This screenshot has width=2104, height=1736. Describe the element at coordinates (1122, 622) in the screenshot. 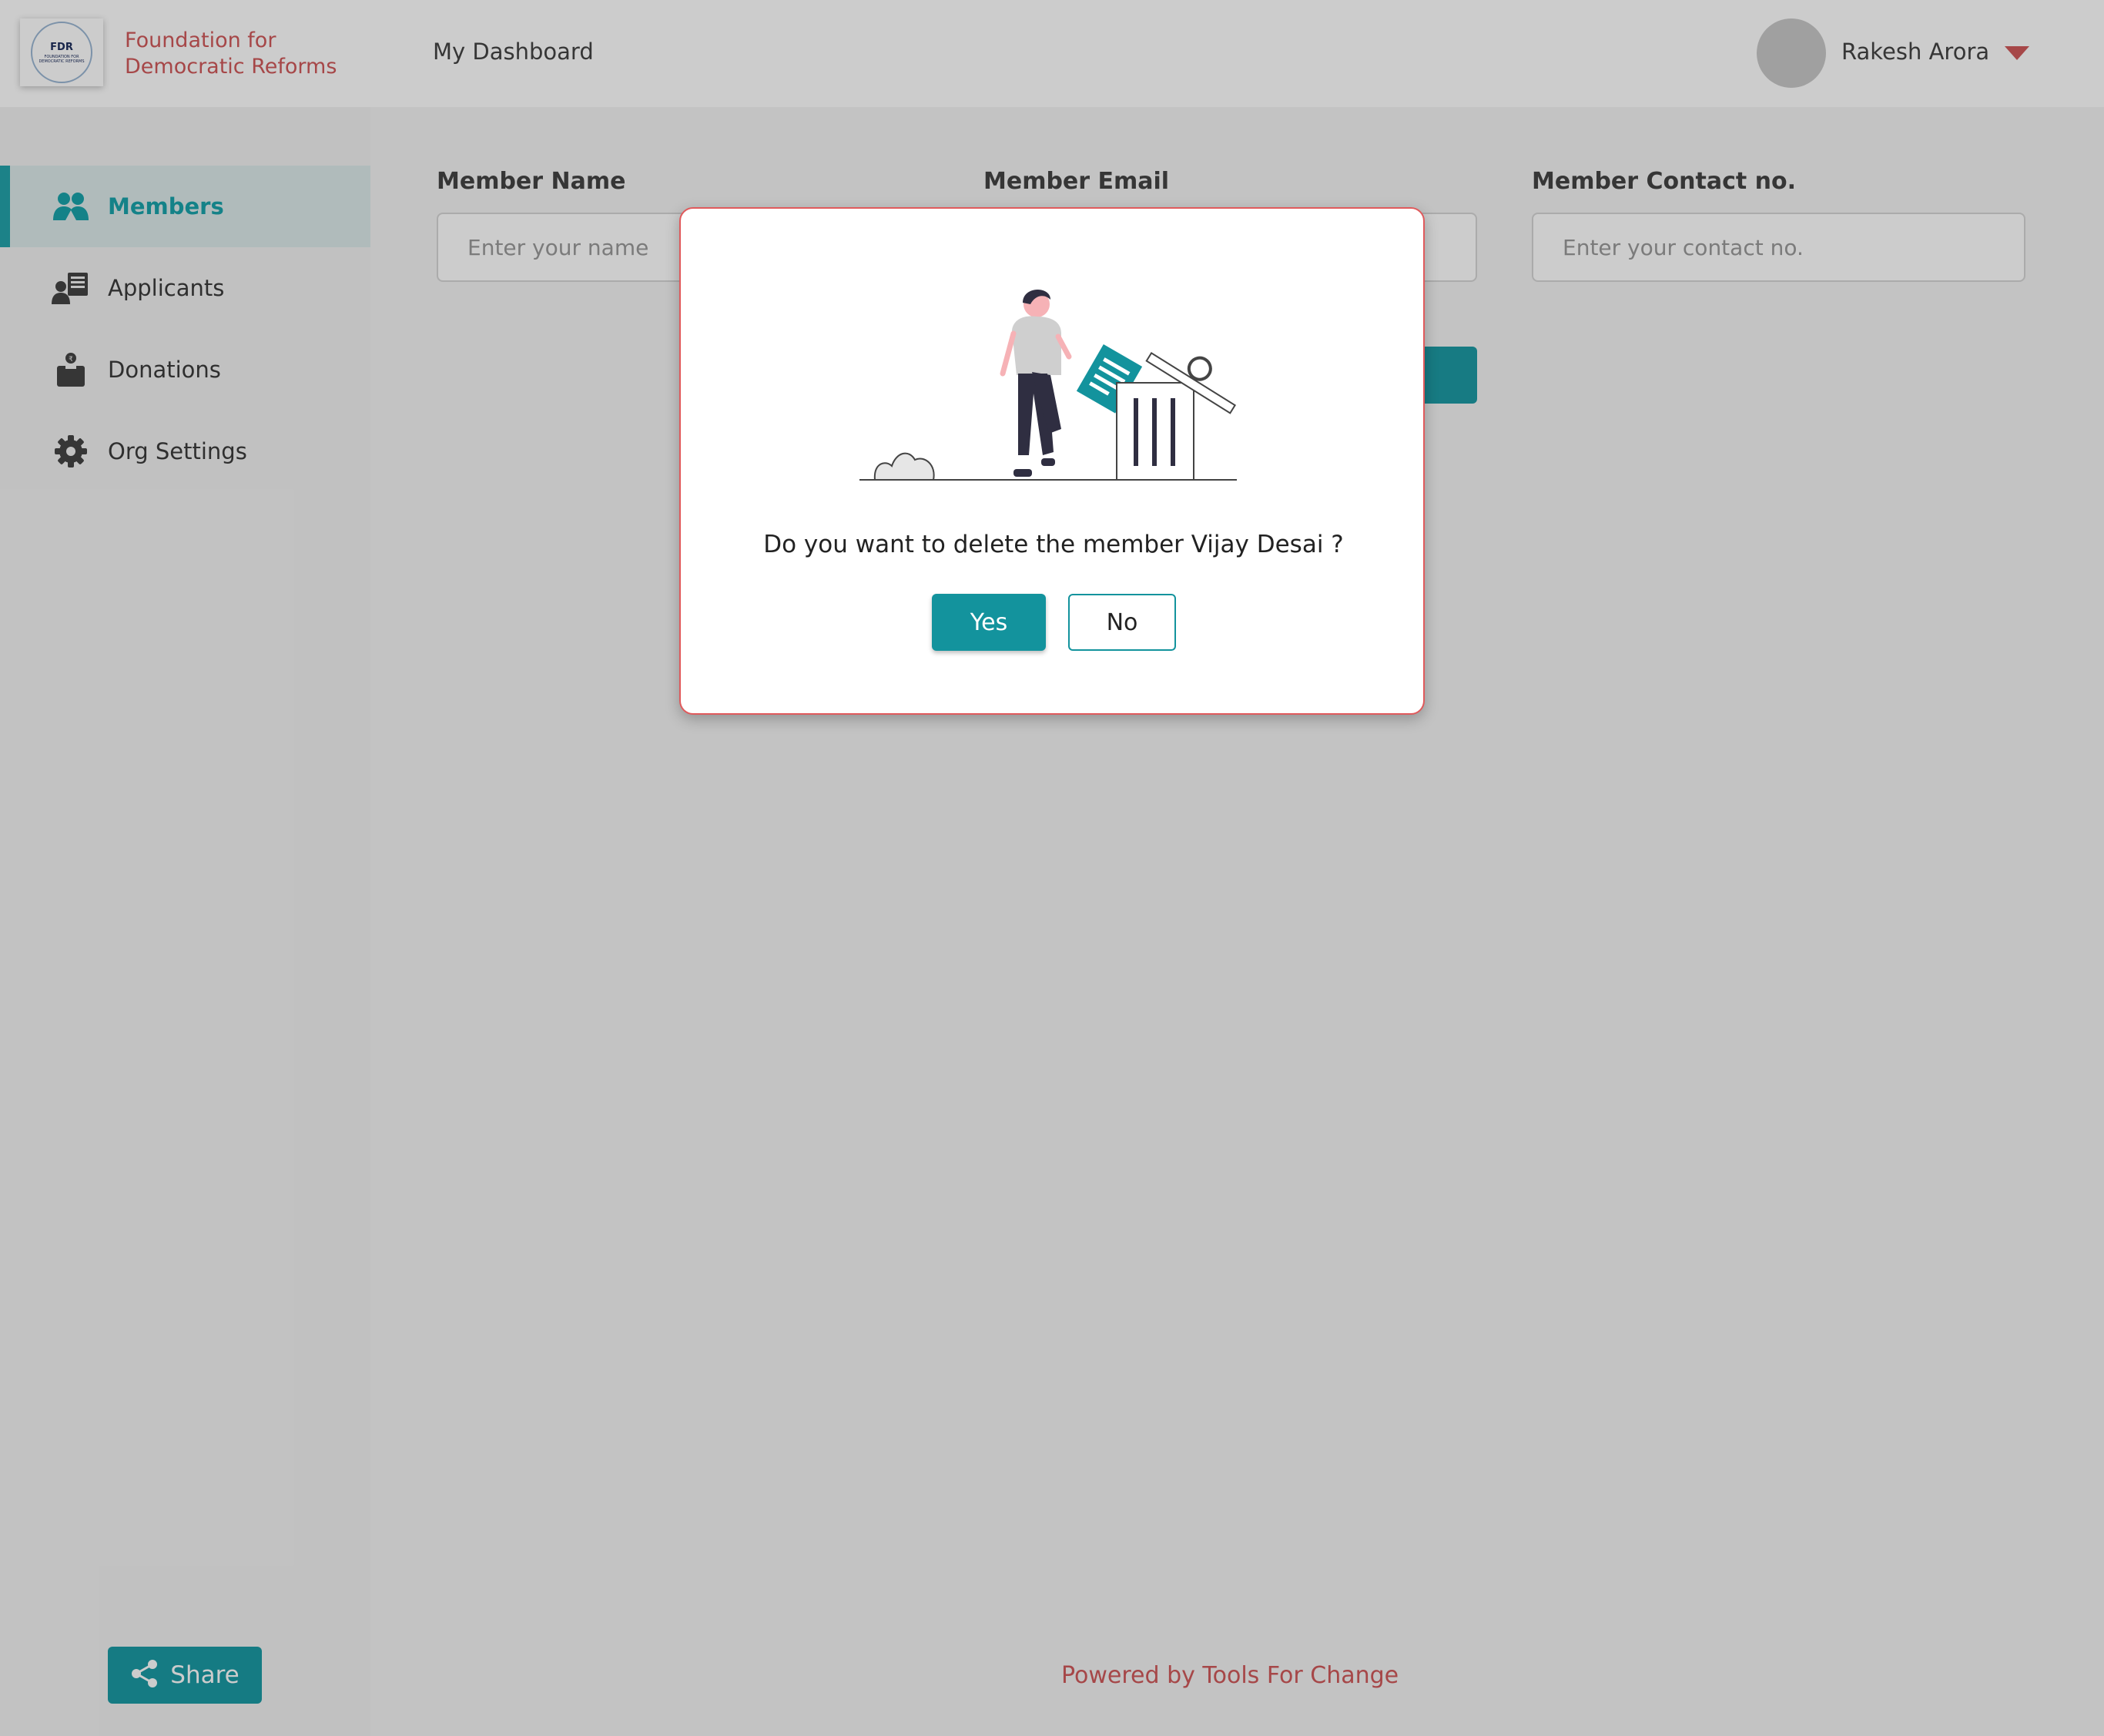

I see `confirm-no-button: No` at that location.